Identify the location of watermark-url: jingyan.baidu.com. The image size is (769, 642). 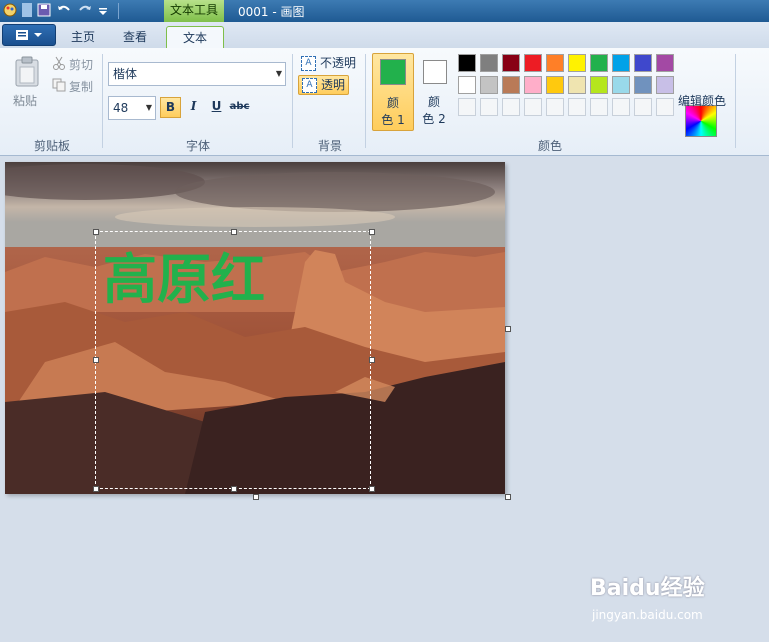
(647, 615).